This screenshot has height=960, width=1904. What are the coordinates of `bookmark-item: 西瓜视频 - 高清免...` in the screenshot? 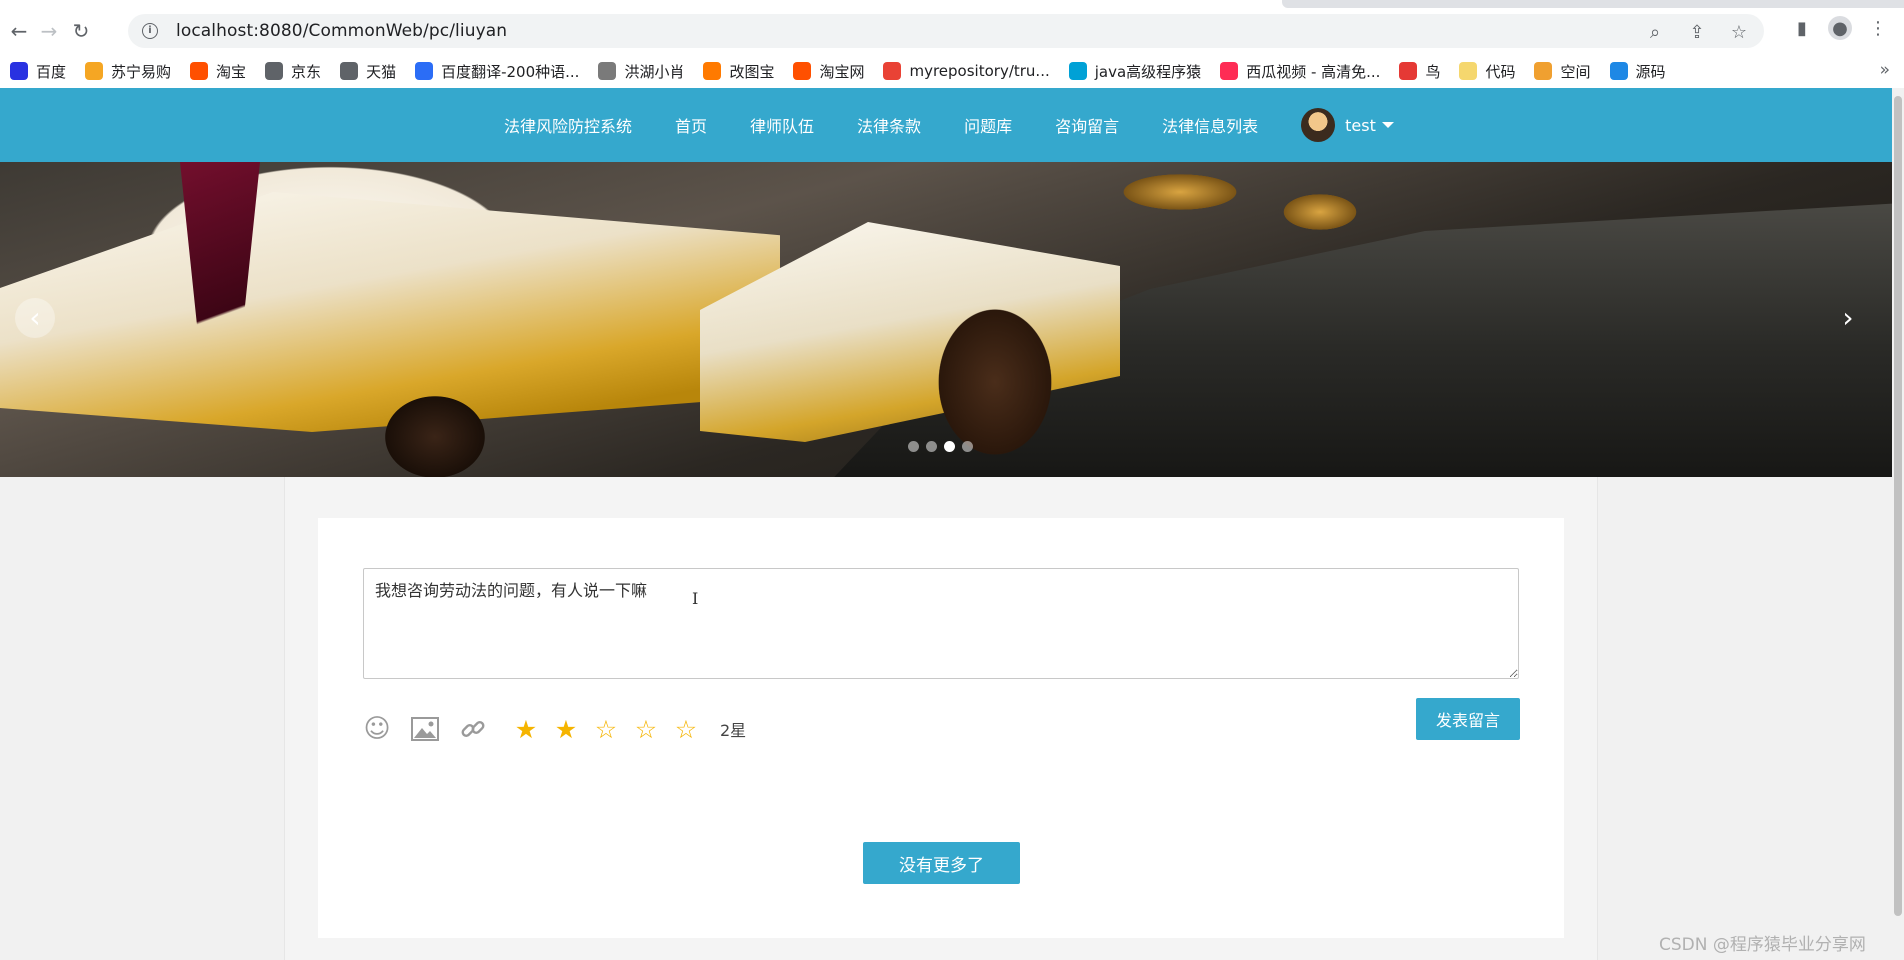 It's located at (1300, 71).